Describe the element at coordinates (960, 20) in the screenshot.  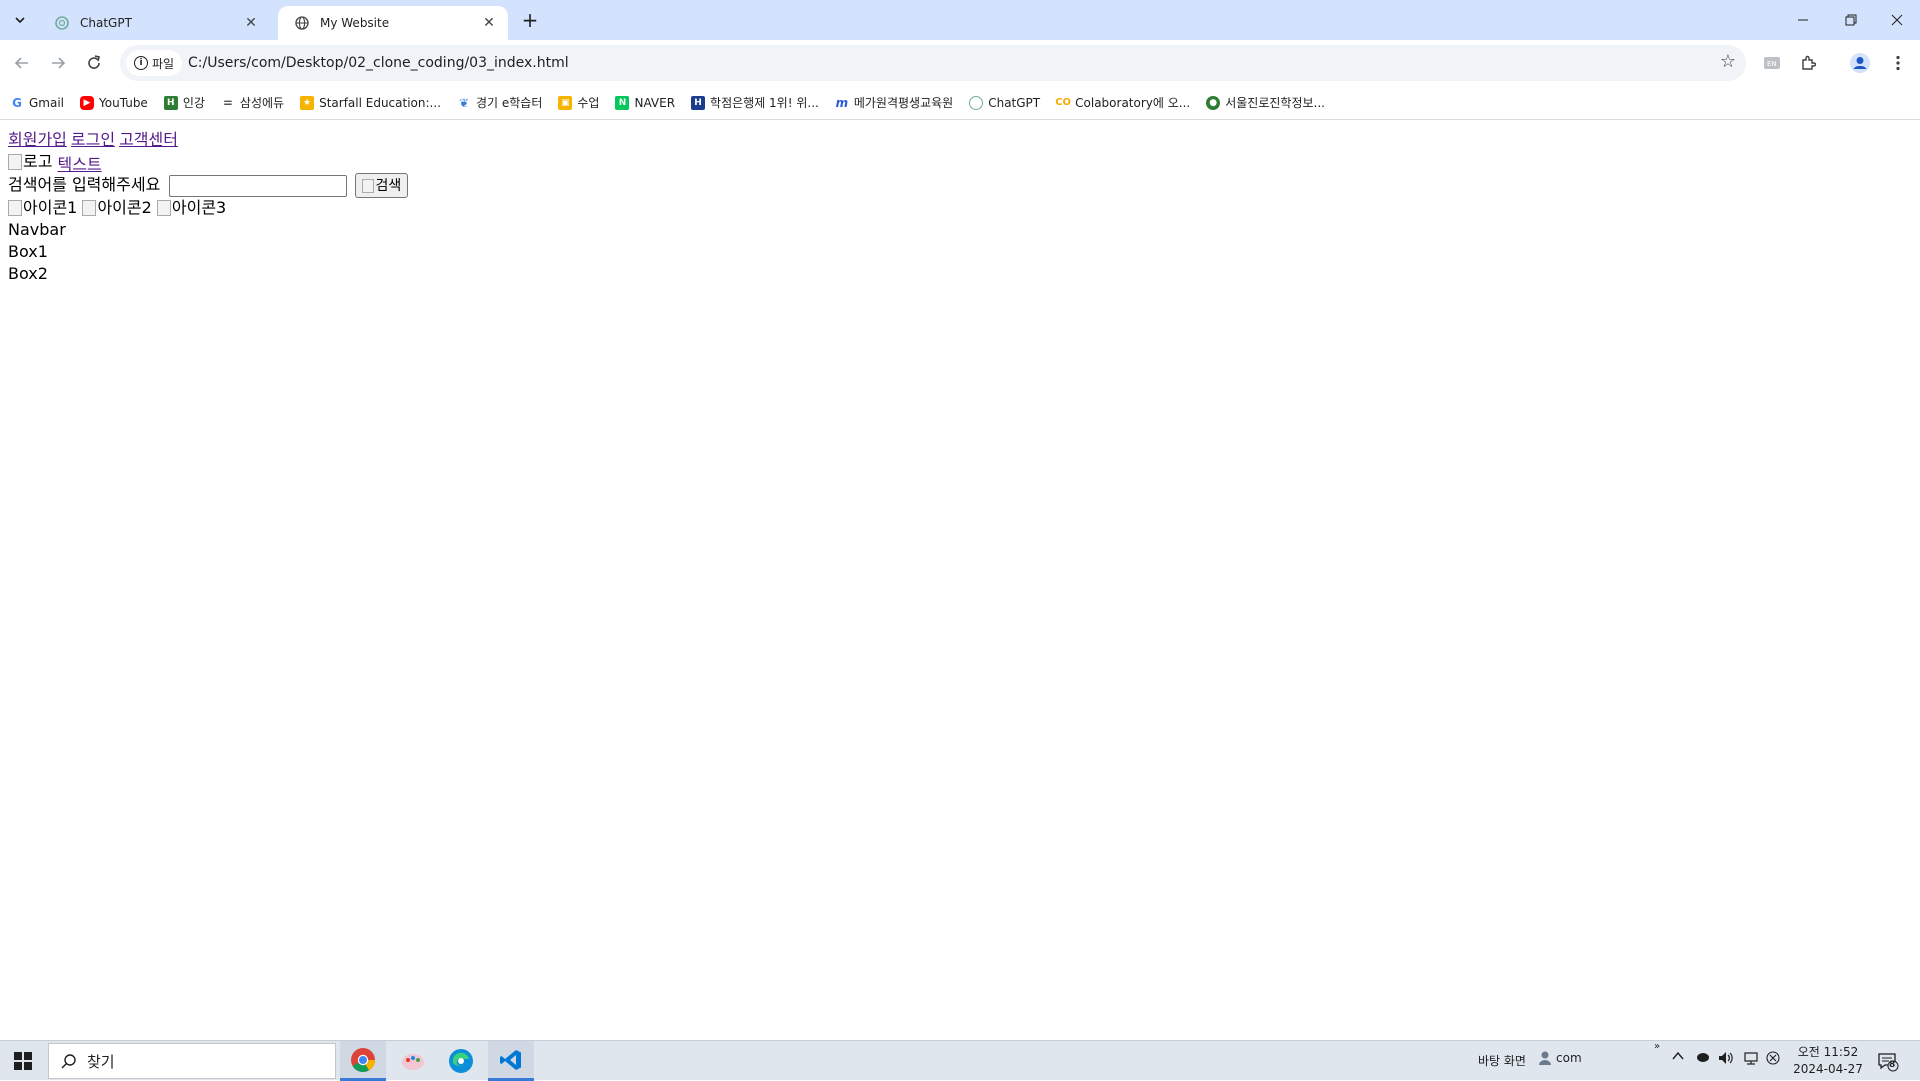
I see `tab-strip: ChatGPT ✕ My Website ✕ +` at that location.